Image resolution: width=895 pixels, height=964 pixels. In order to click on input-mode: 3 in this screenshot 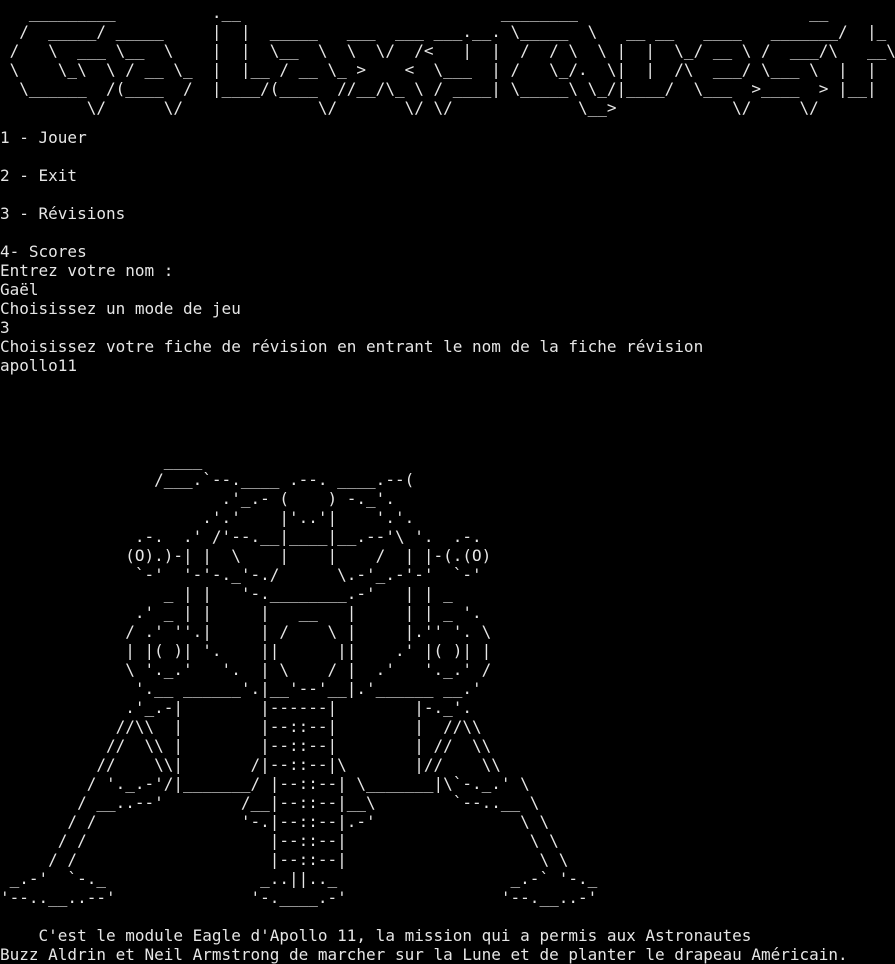, I will do `click(5, 327)`.